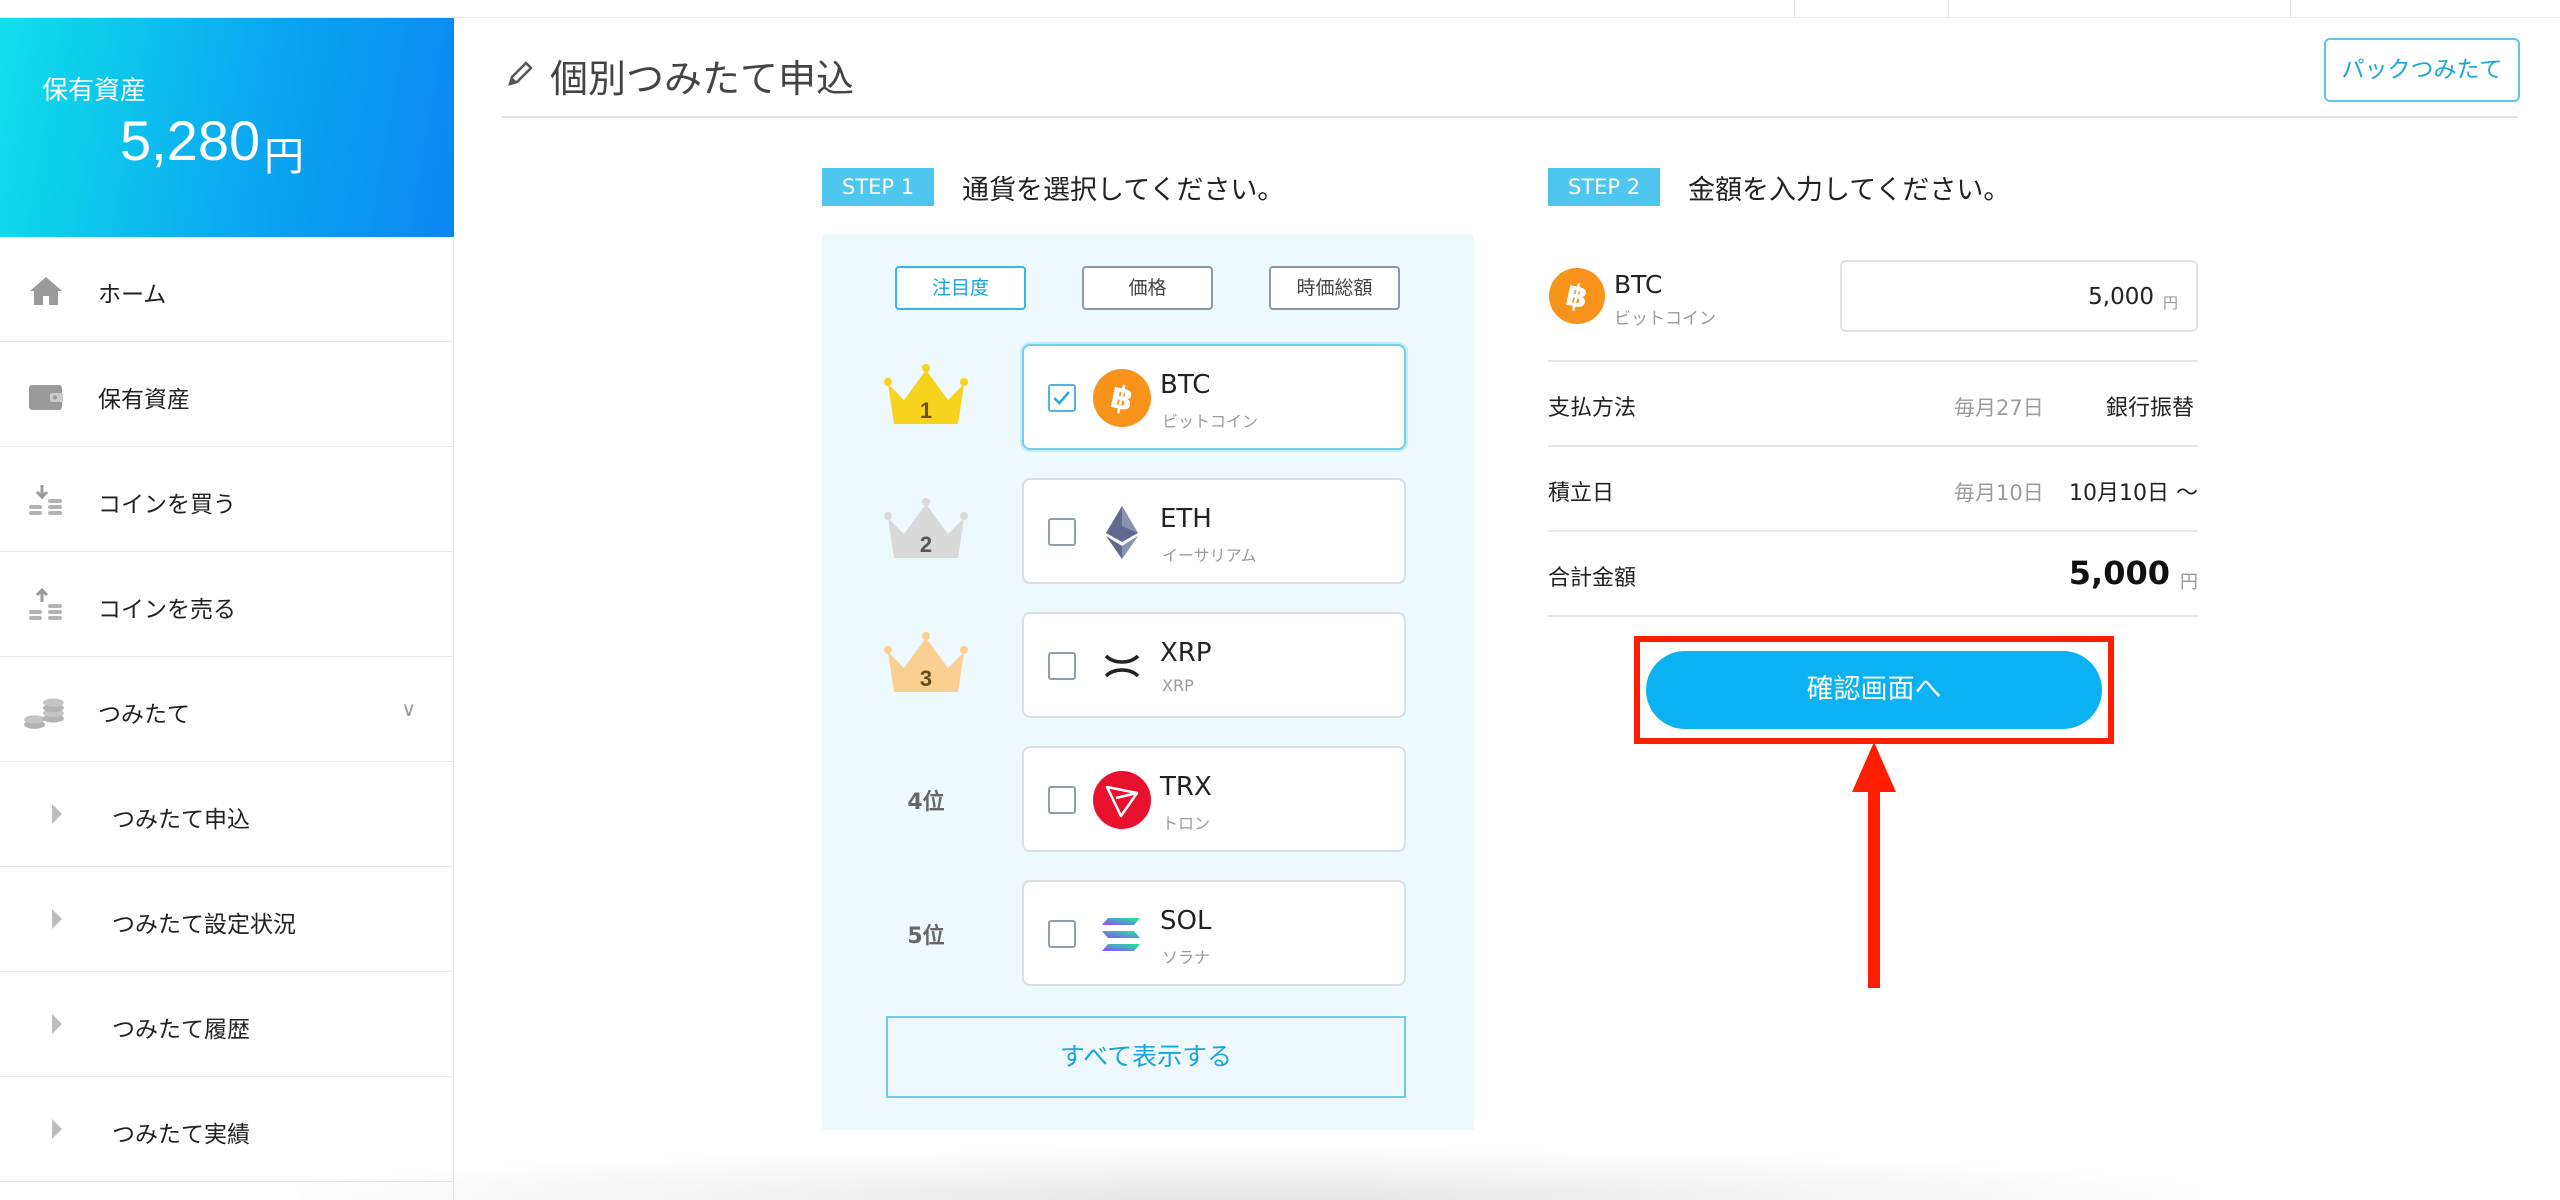 Image resolution: width=2560 pixels, height=1200 pixels. Describe the element at coordinates (1999, 408) in the screenshot. I see `payment-date-note: 毎月27日` at that location.